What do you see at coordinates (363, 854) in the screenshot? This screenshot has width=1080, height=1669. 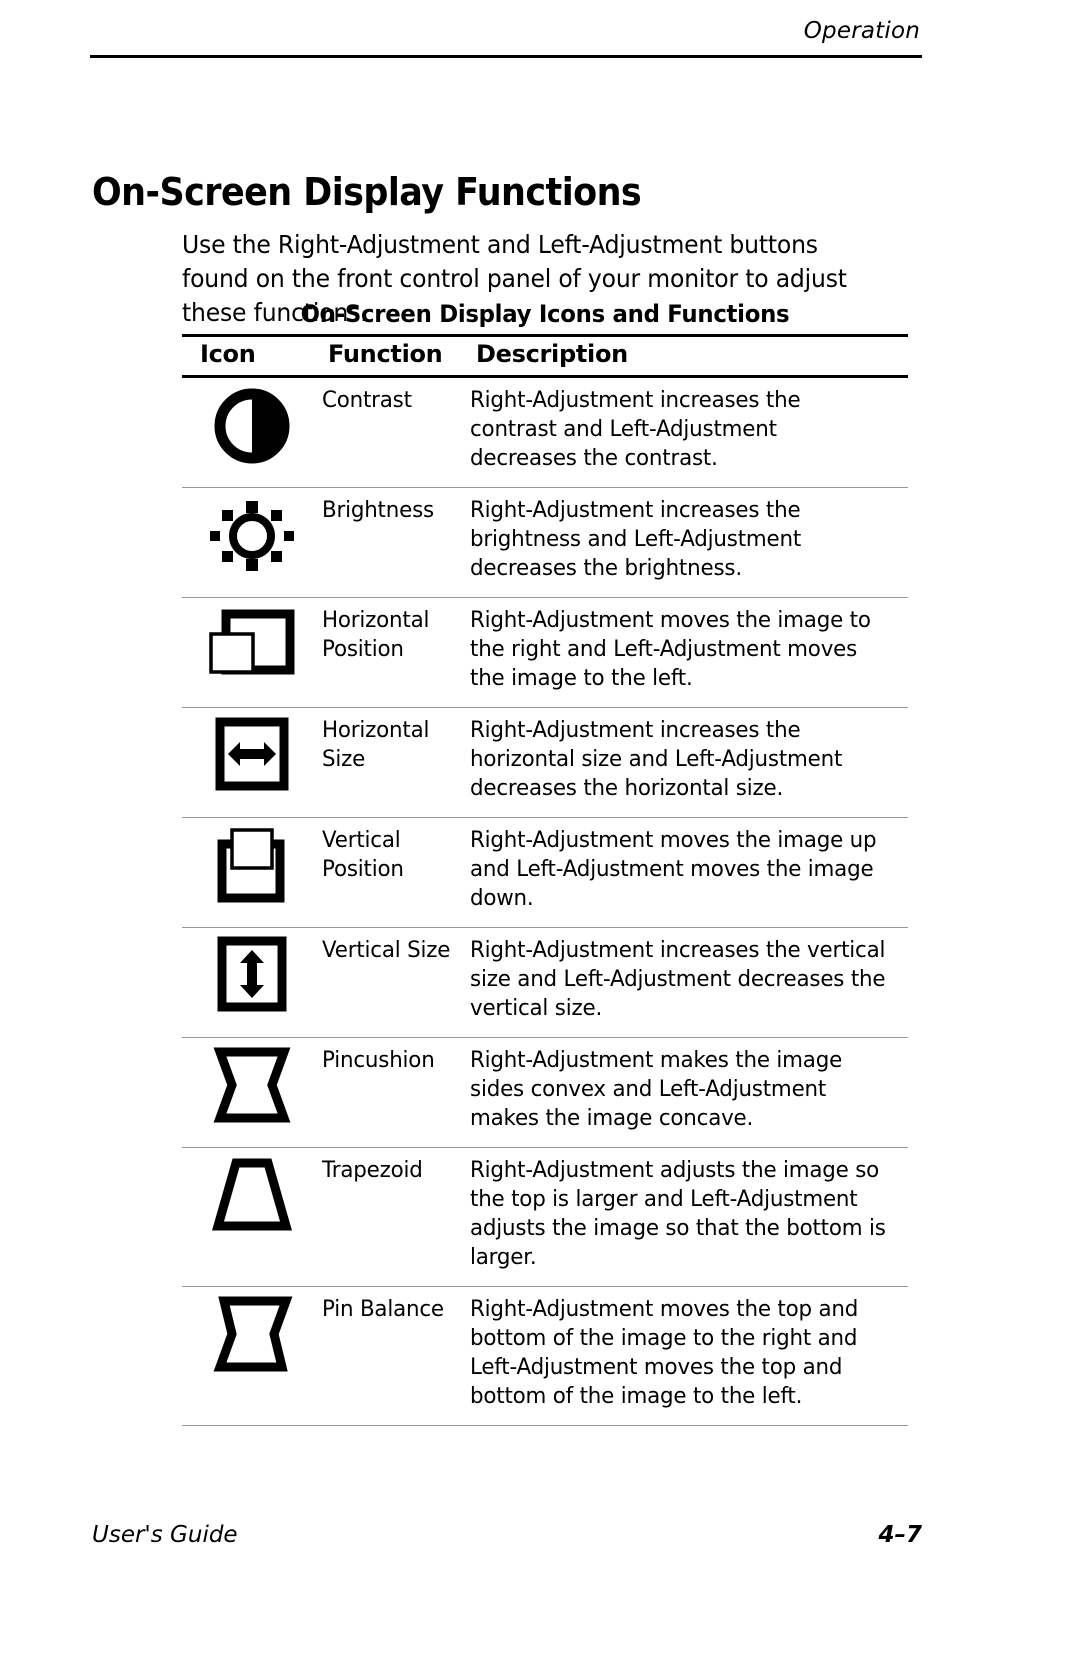 I see `function-label: Vertical Position` at bounding box center [363, 854].